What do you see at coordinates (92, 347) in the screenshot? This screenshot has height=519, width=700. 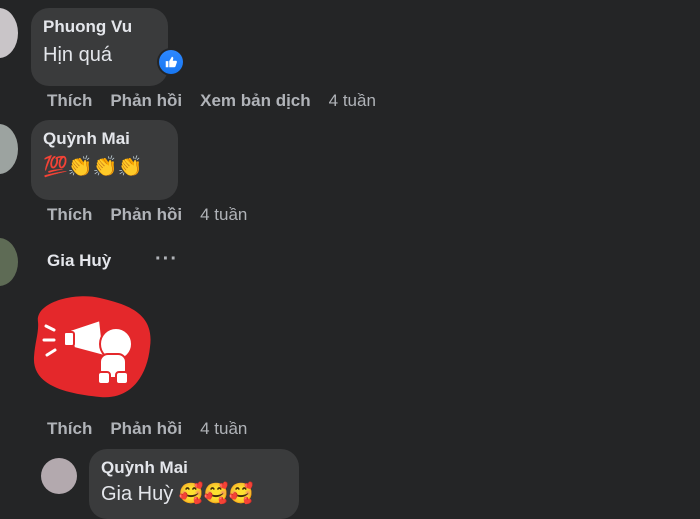 I see `megaphone-sticker` at bounding box center [92, 347].